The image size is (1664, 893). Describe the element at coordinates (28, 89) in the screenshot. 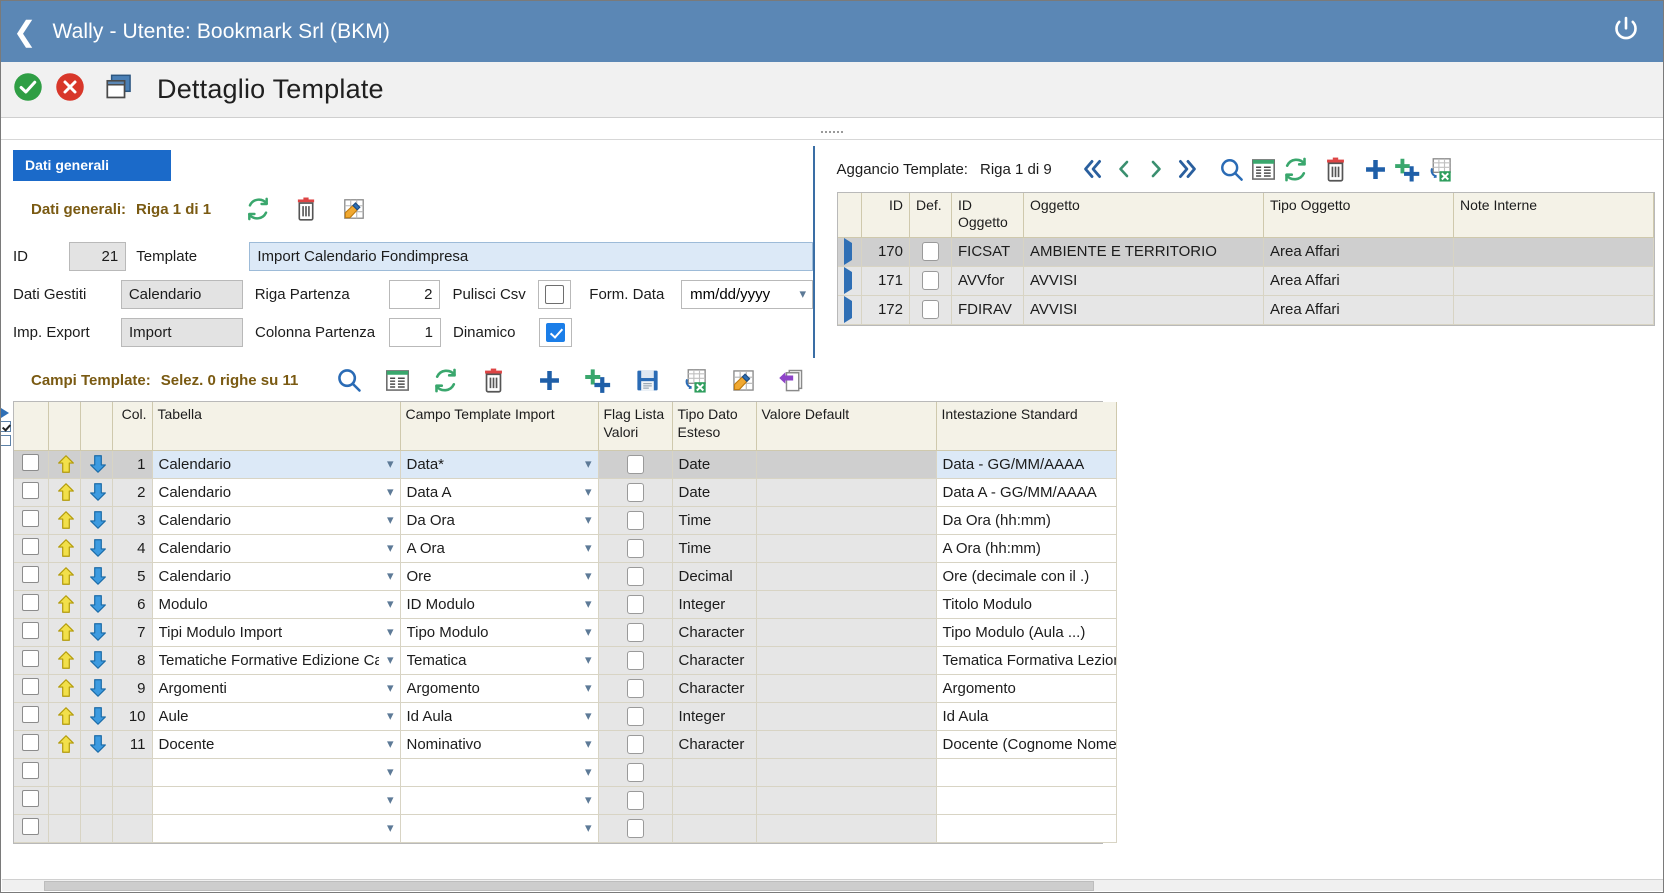

I see `check-circle-icon` at that location.